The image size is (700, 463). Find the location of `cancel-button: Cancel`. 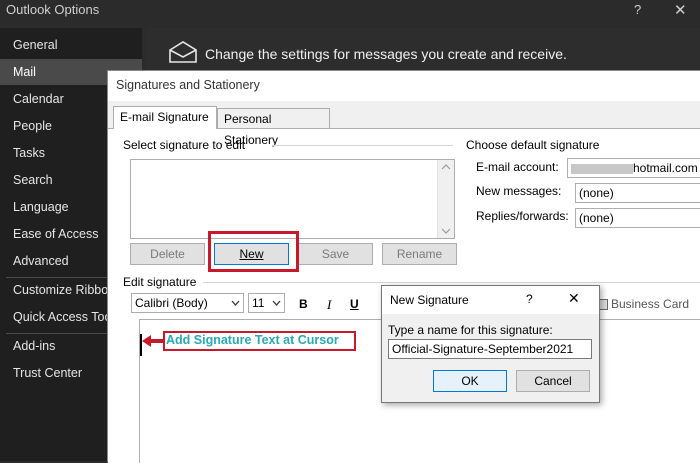

cancel-button: Cancel is located at coordinates (553, 381).